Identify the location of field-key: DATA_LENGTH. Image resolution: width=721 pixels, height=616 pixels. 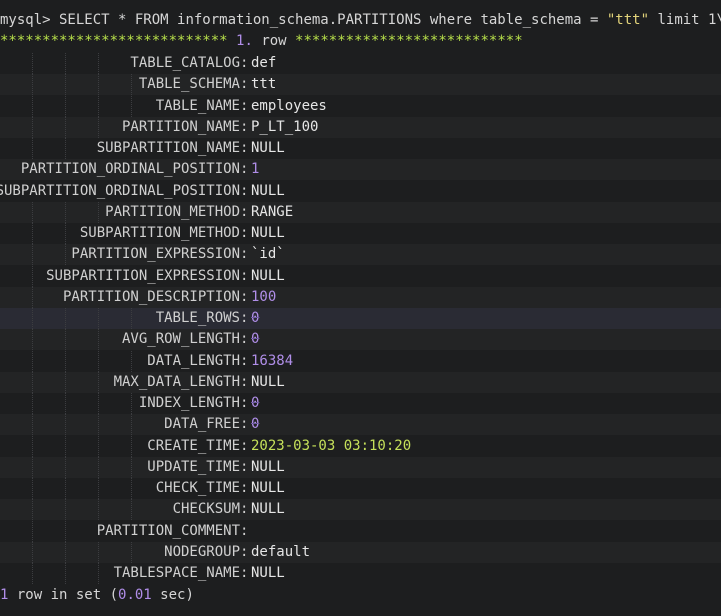
(193, 360).